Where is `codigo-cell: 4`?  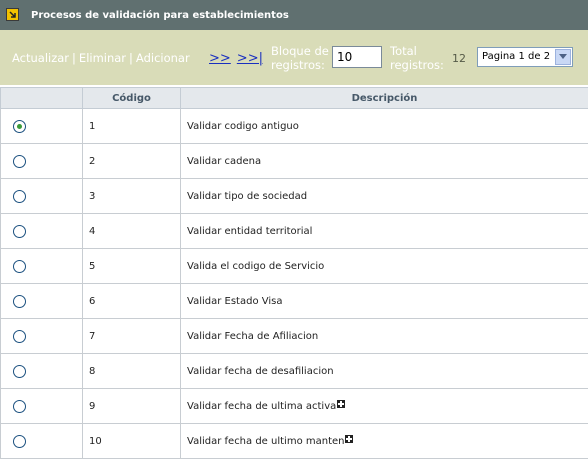
codigo-cell: 4 is located at coordinates (132, 231).